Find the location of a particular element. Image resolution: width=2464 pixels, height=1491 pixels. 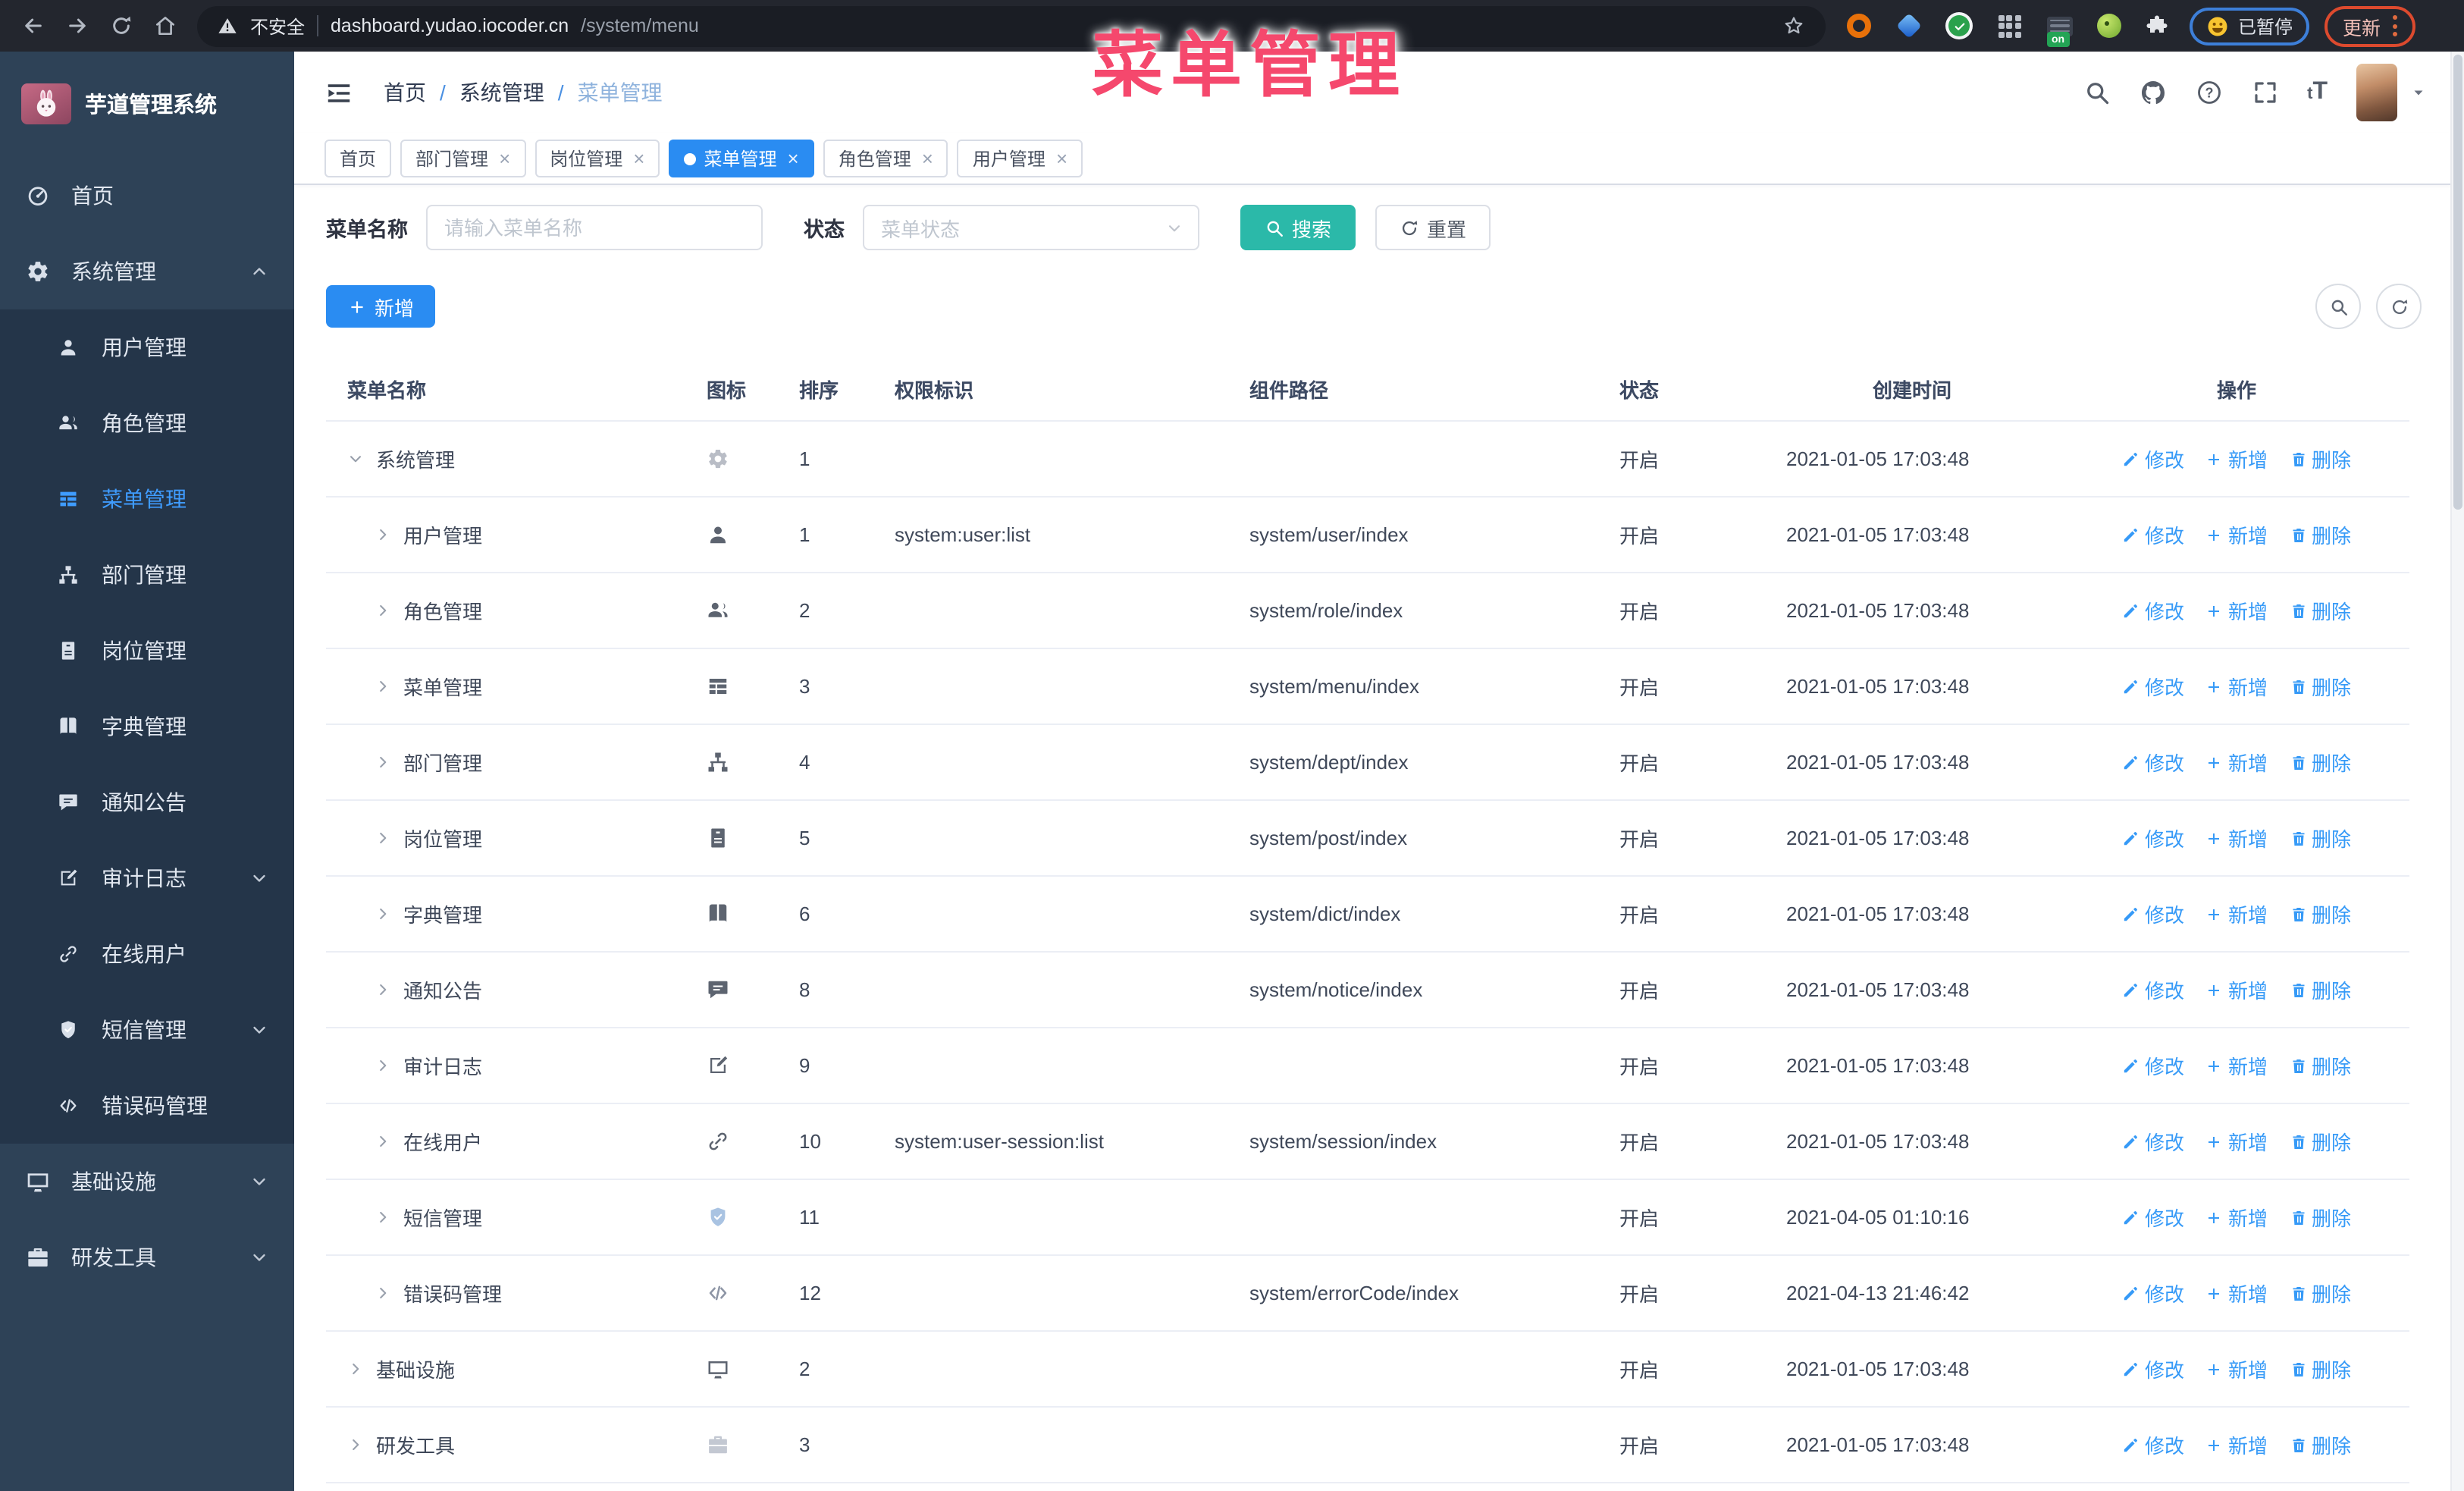

sidebar-item: 通知公告 is located at coordinates (147, 802).